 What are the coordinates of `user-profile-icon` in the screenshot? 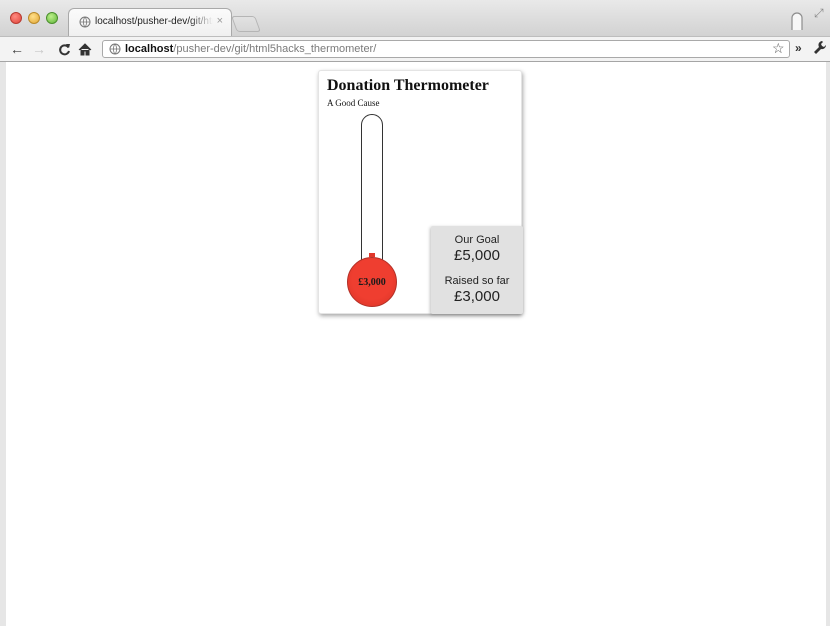 It's located at (797, 21).